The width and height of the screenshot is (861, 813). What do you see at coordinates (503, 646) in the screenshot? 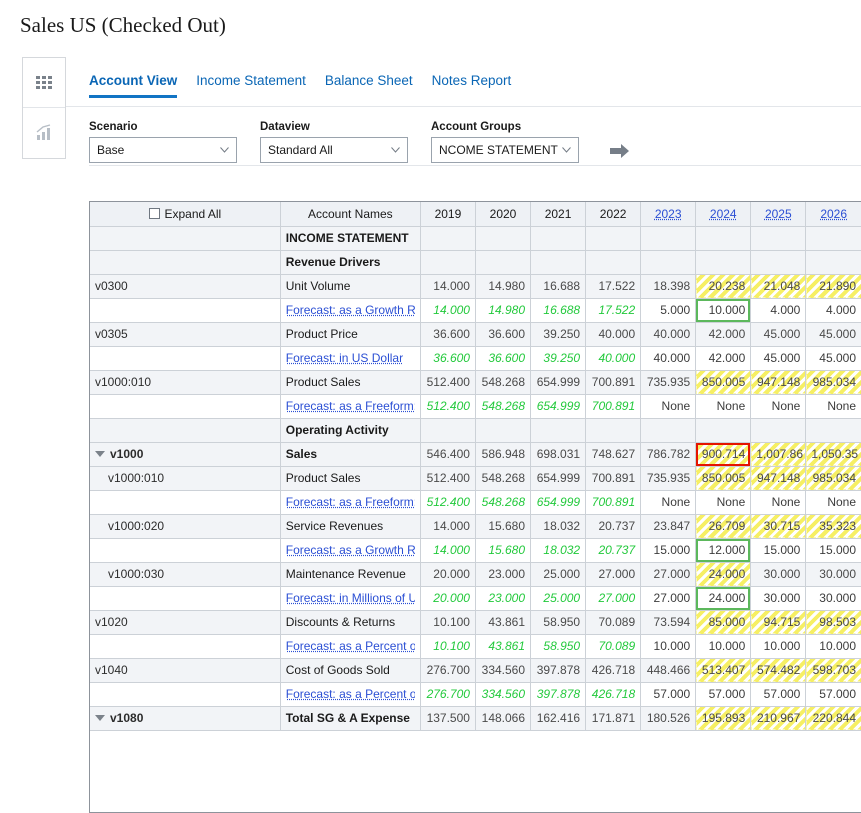
I see `forecast-value-cell: 43.861` at bounding box center [503, 646].